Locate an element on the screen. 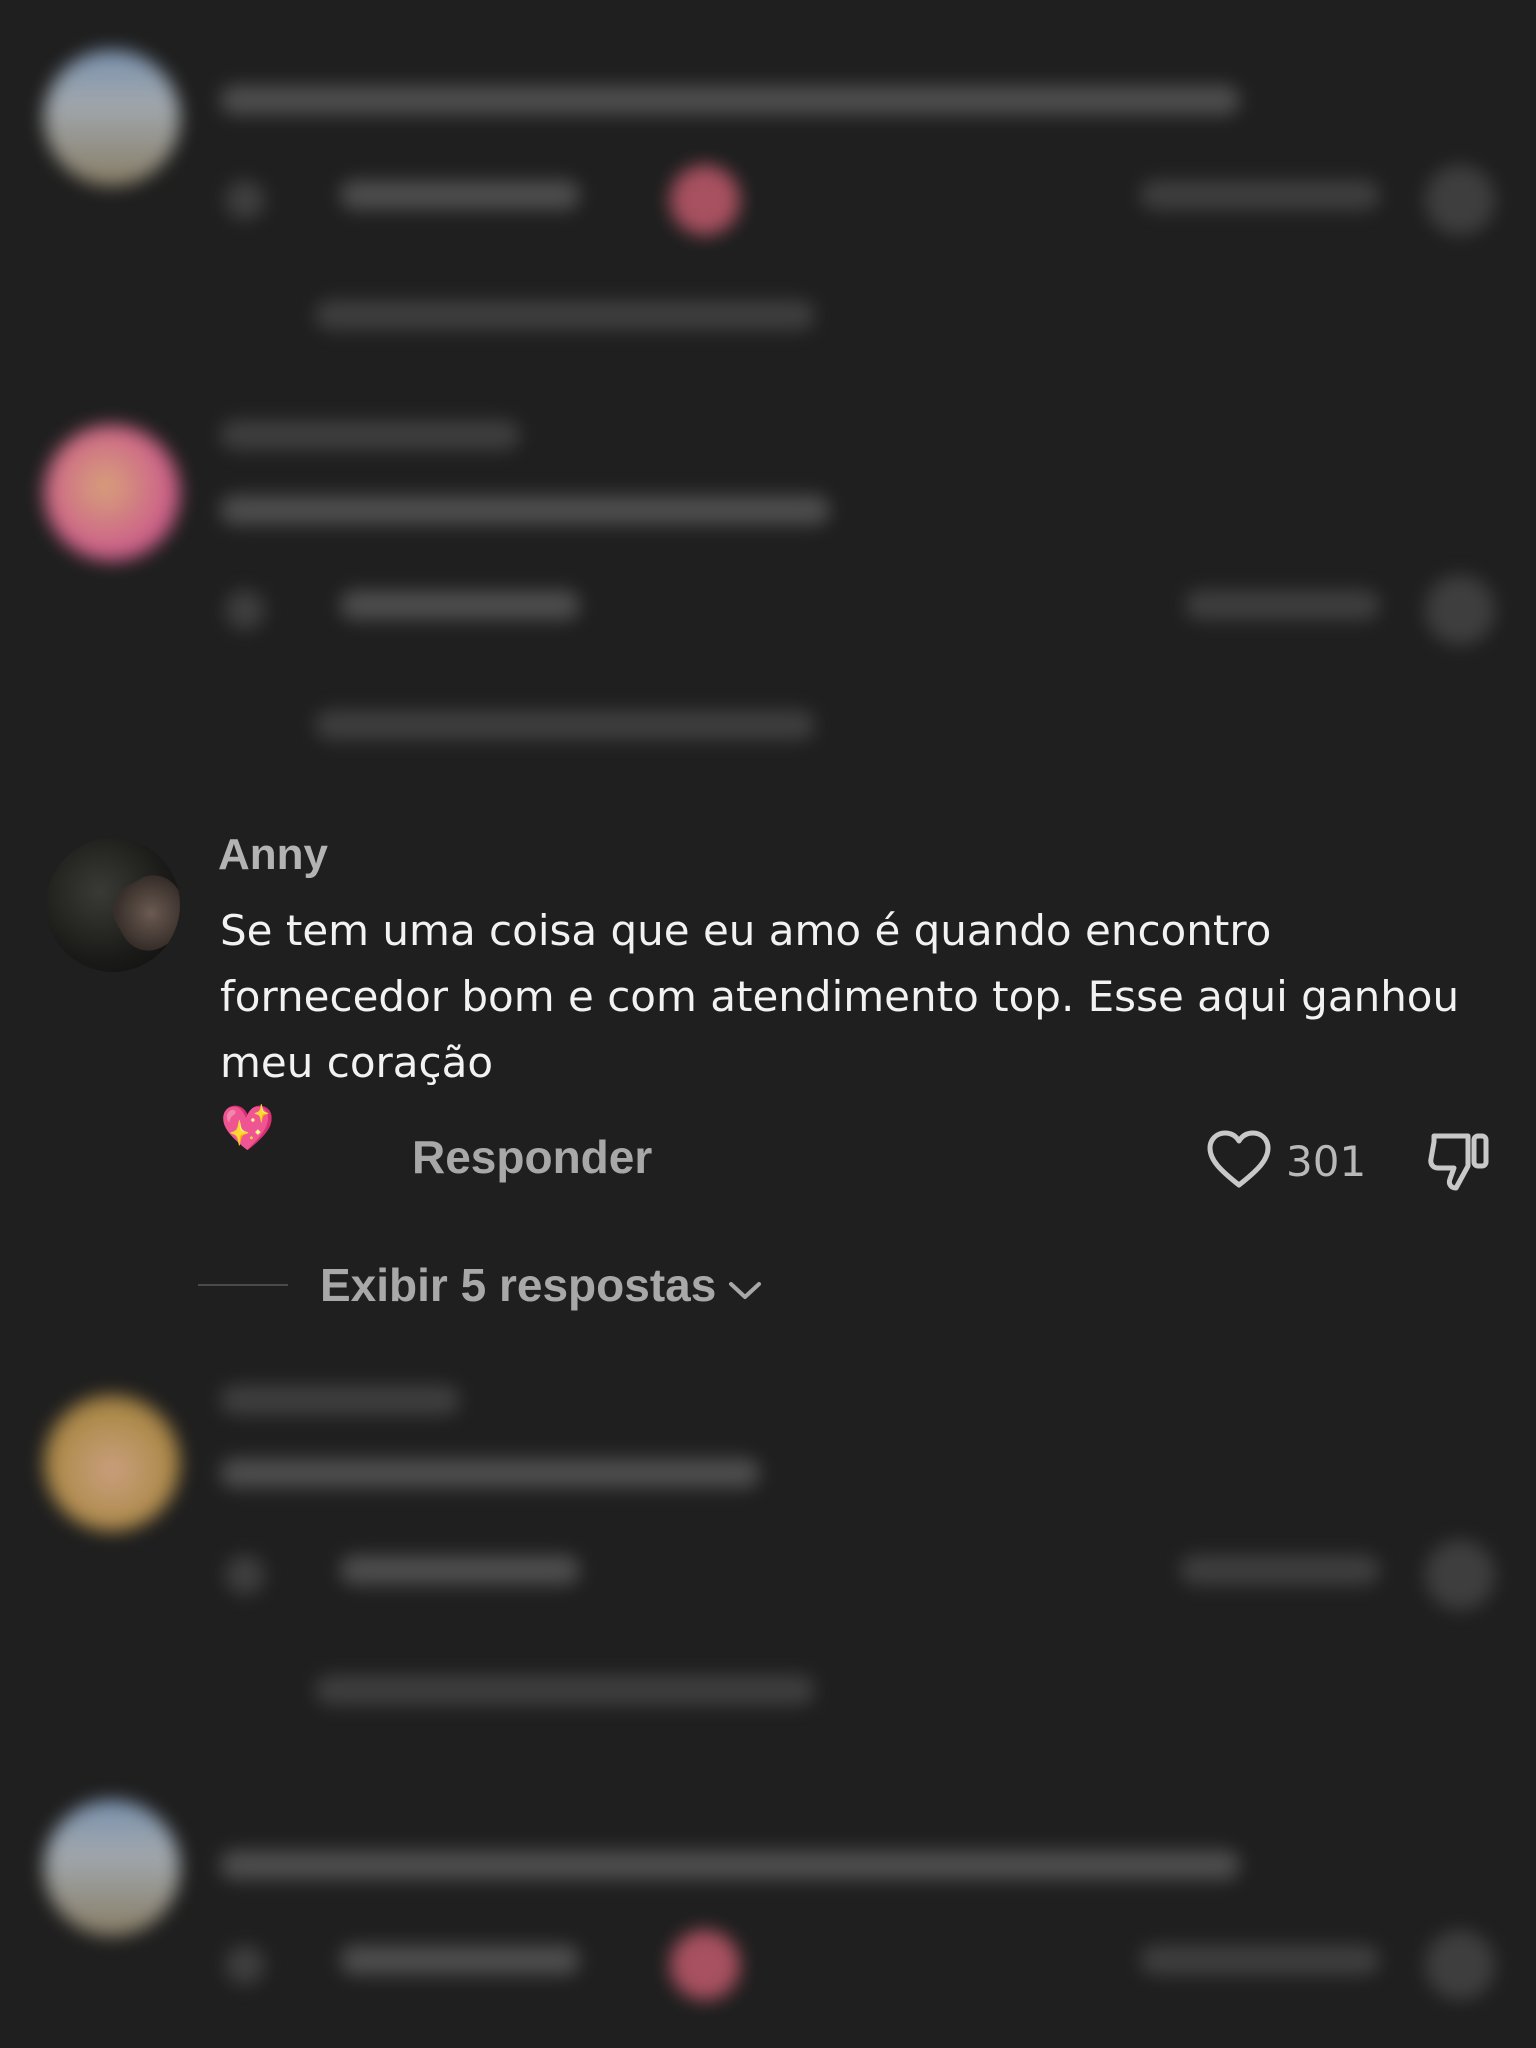 The image size is (1536, 2048). heart-sparkle-emoji: 💖 is located at coordinates (247, 1128).